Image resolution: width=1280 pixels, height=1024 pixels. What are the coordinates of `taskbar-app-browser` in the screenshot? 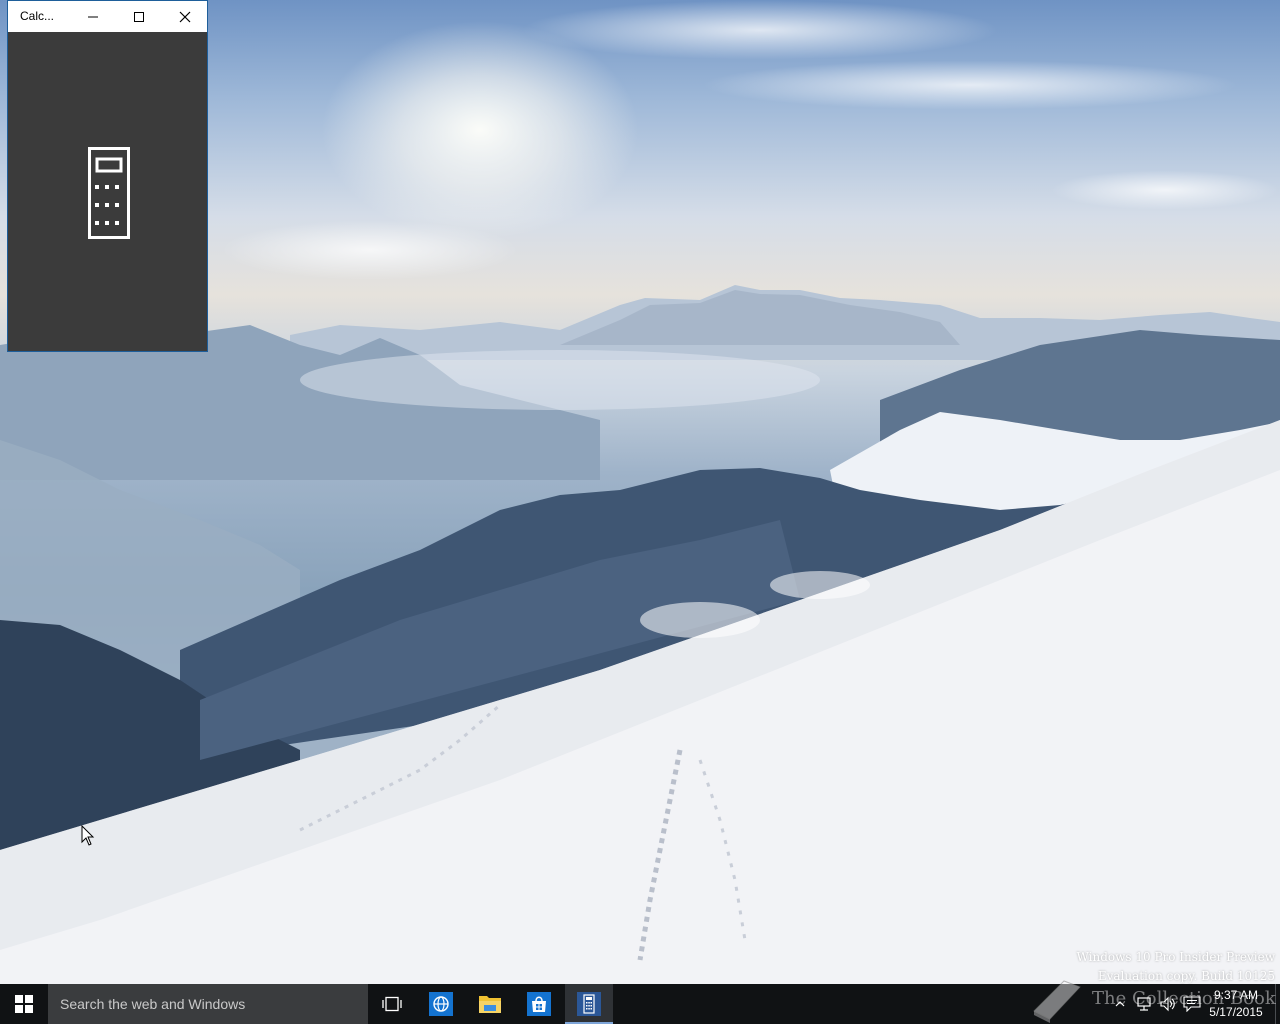 It's located at (441, 1004).